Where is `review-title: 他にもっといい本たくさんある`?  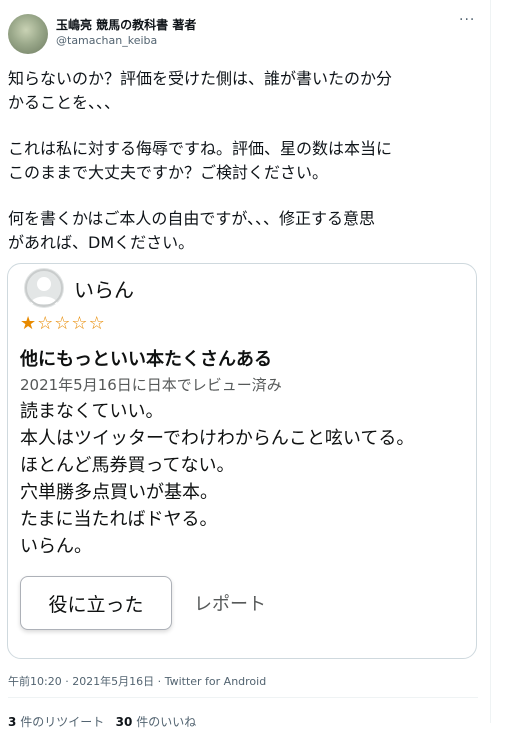 review-title: 他にもっといい本たくさんある is located at coordinates (146, 359).